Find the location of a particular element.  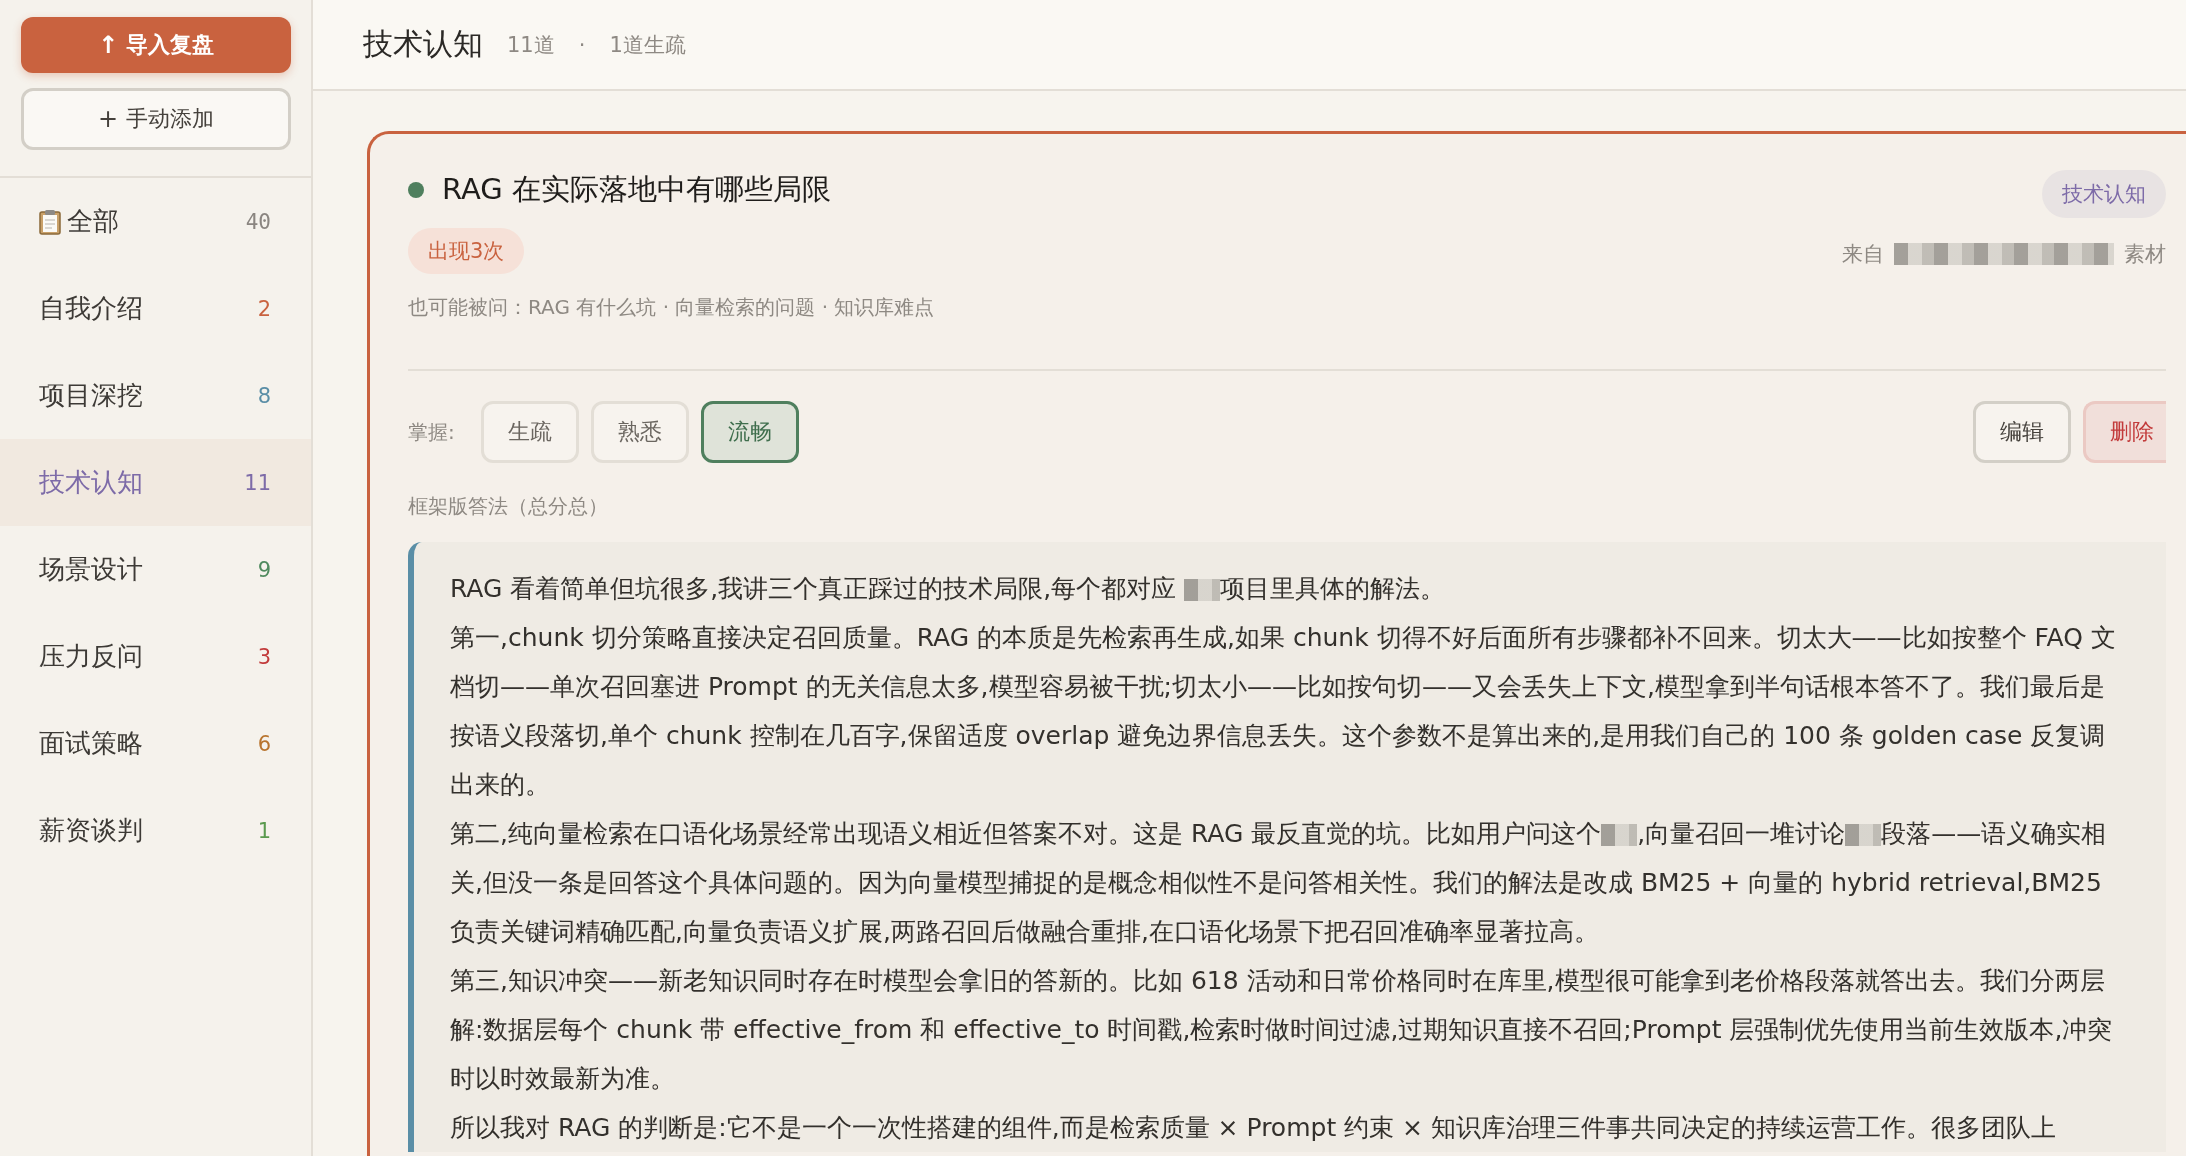

category-label: 全部 is located at coordinates (93, 221).